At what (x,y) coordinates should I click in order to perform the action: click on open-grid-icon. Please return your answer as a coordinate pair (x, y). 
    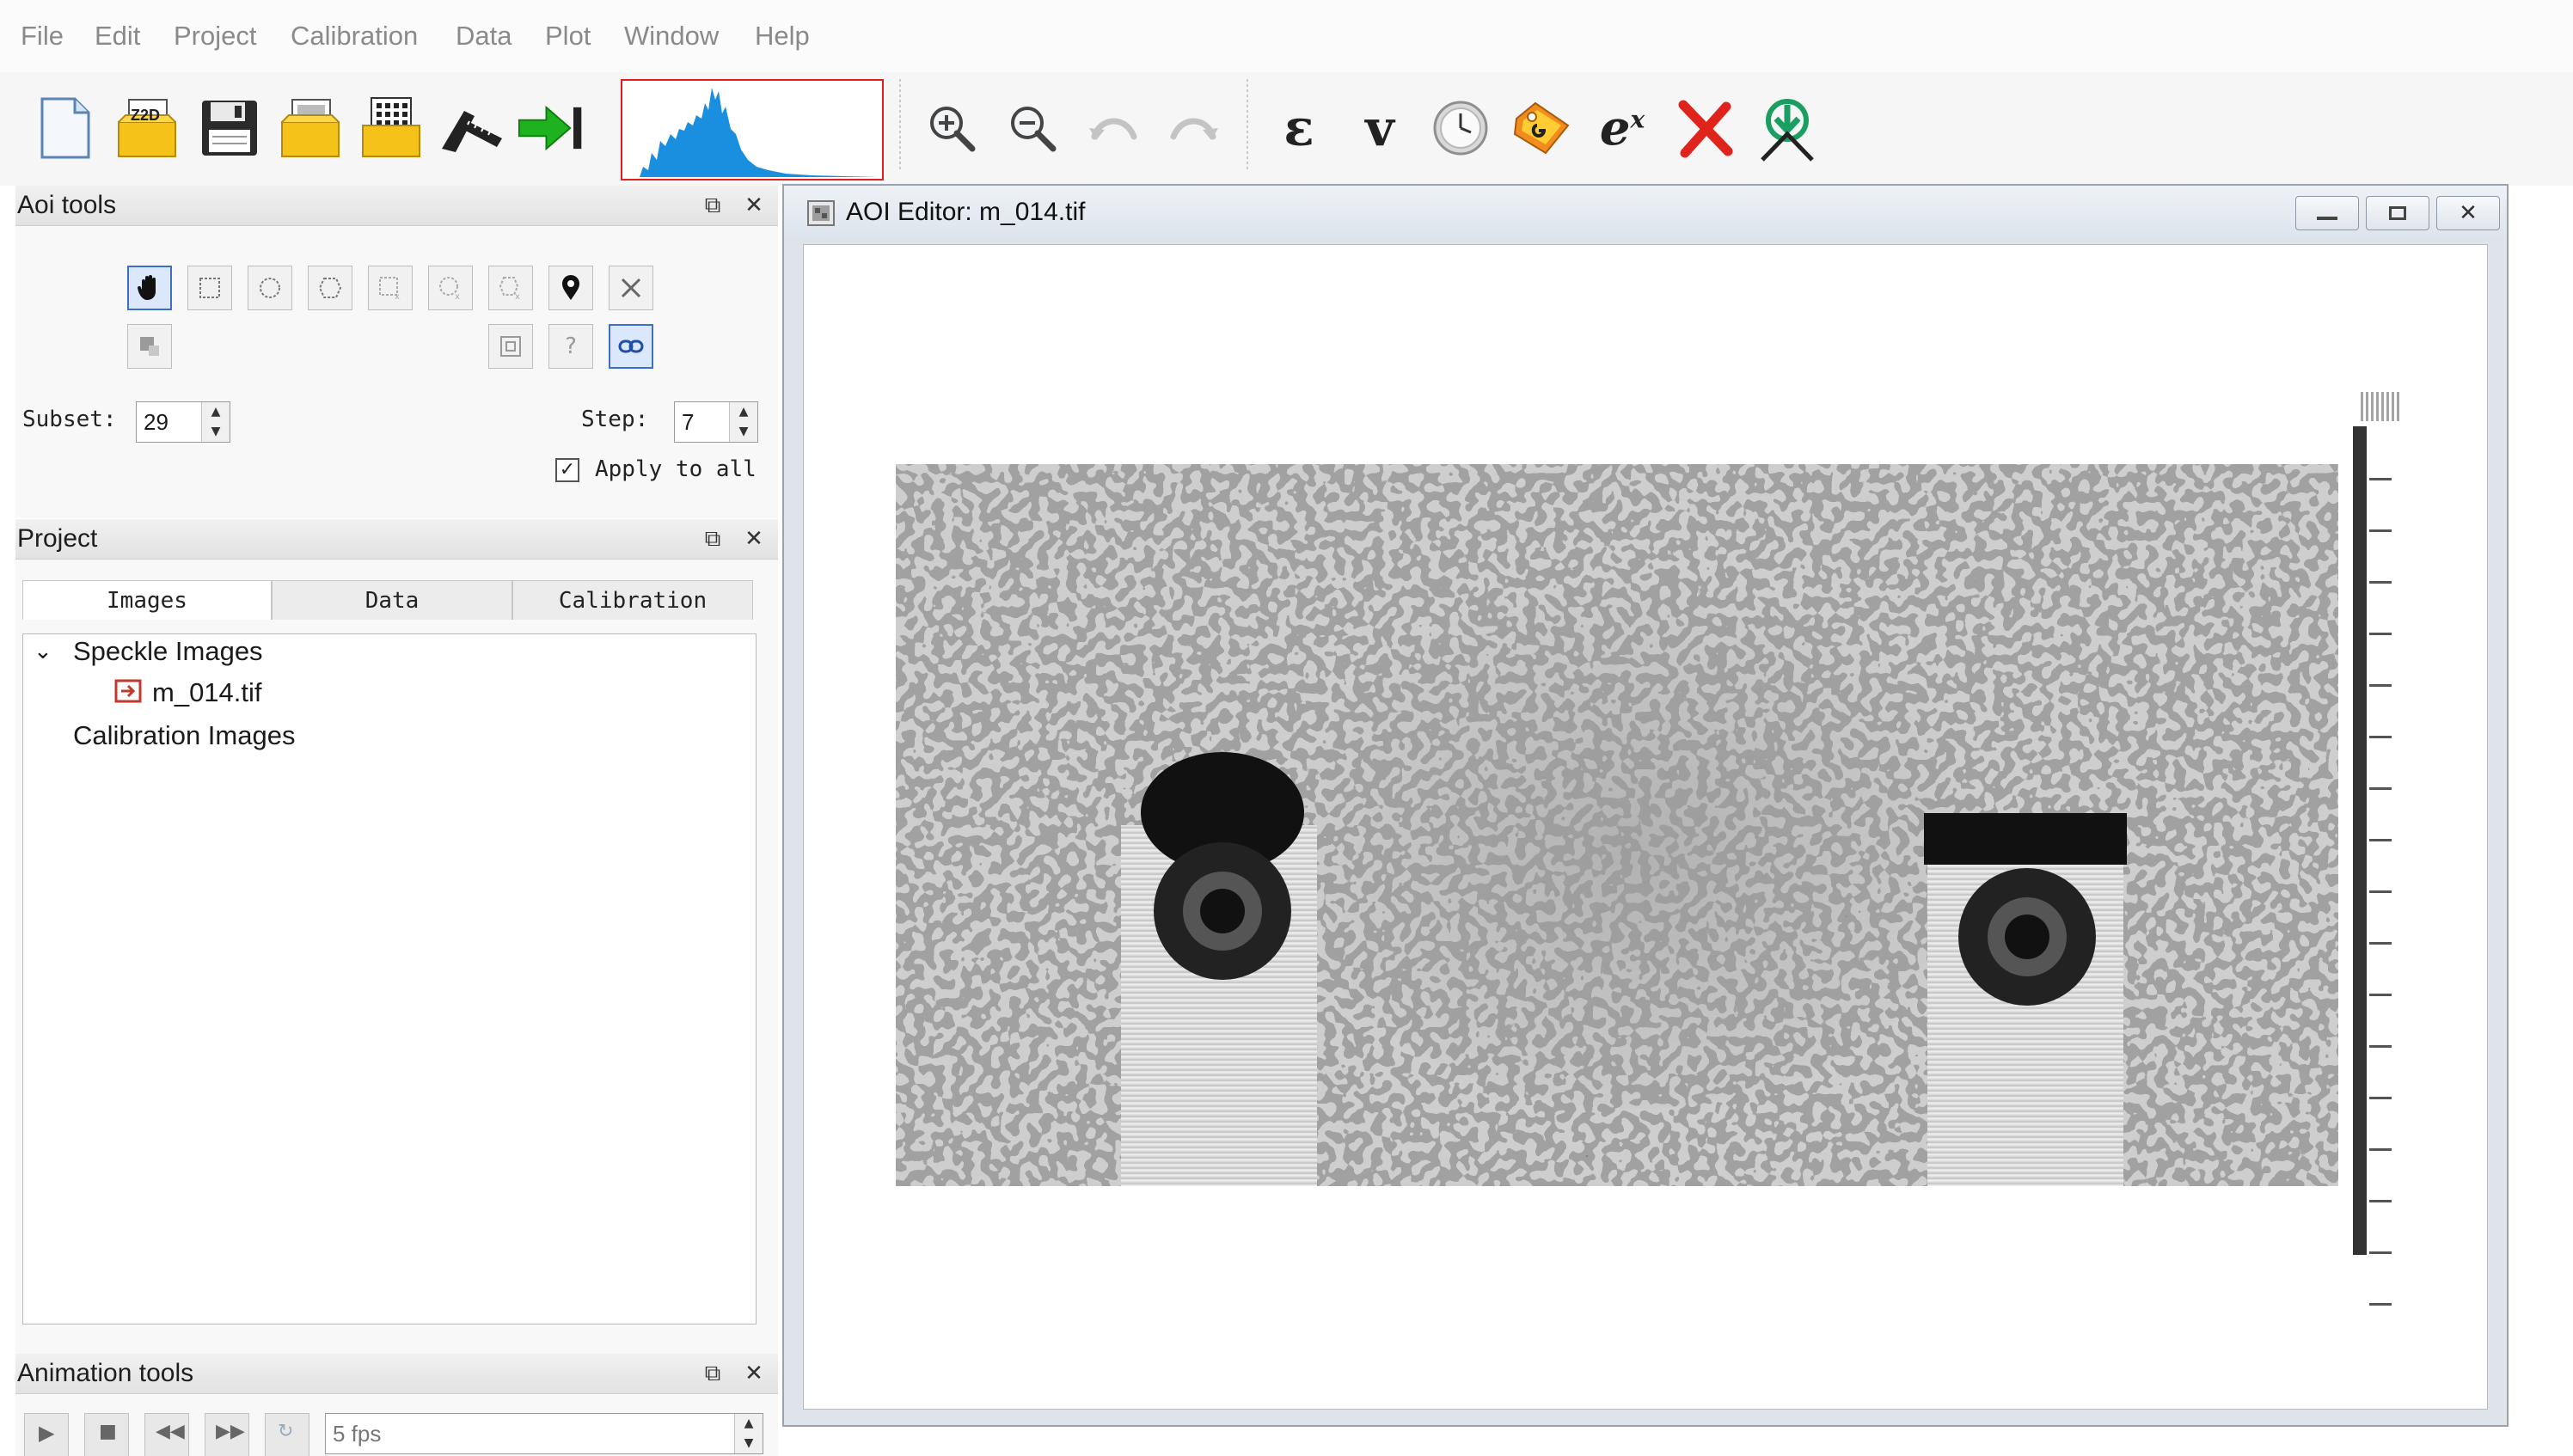
    Looking at the image, I should click on (391, 127).